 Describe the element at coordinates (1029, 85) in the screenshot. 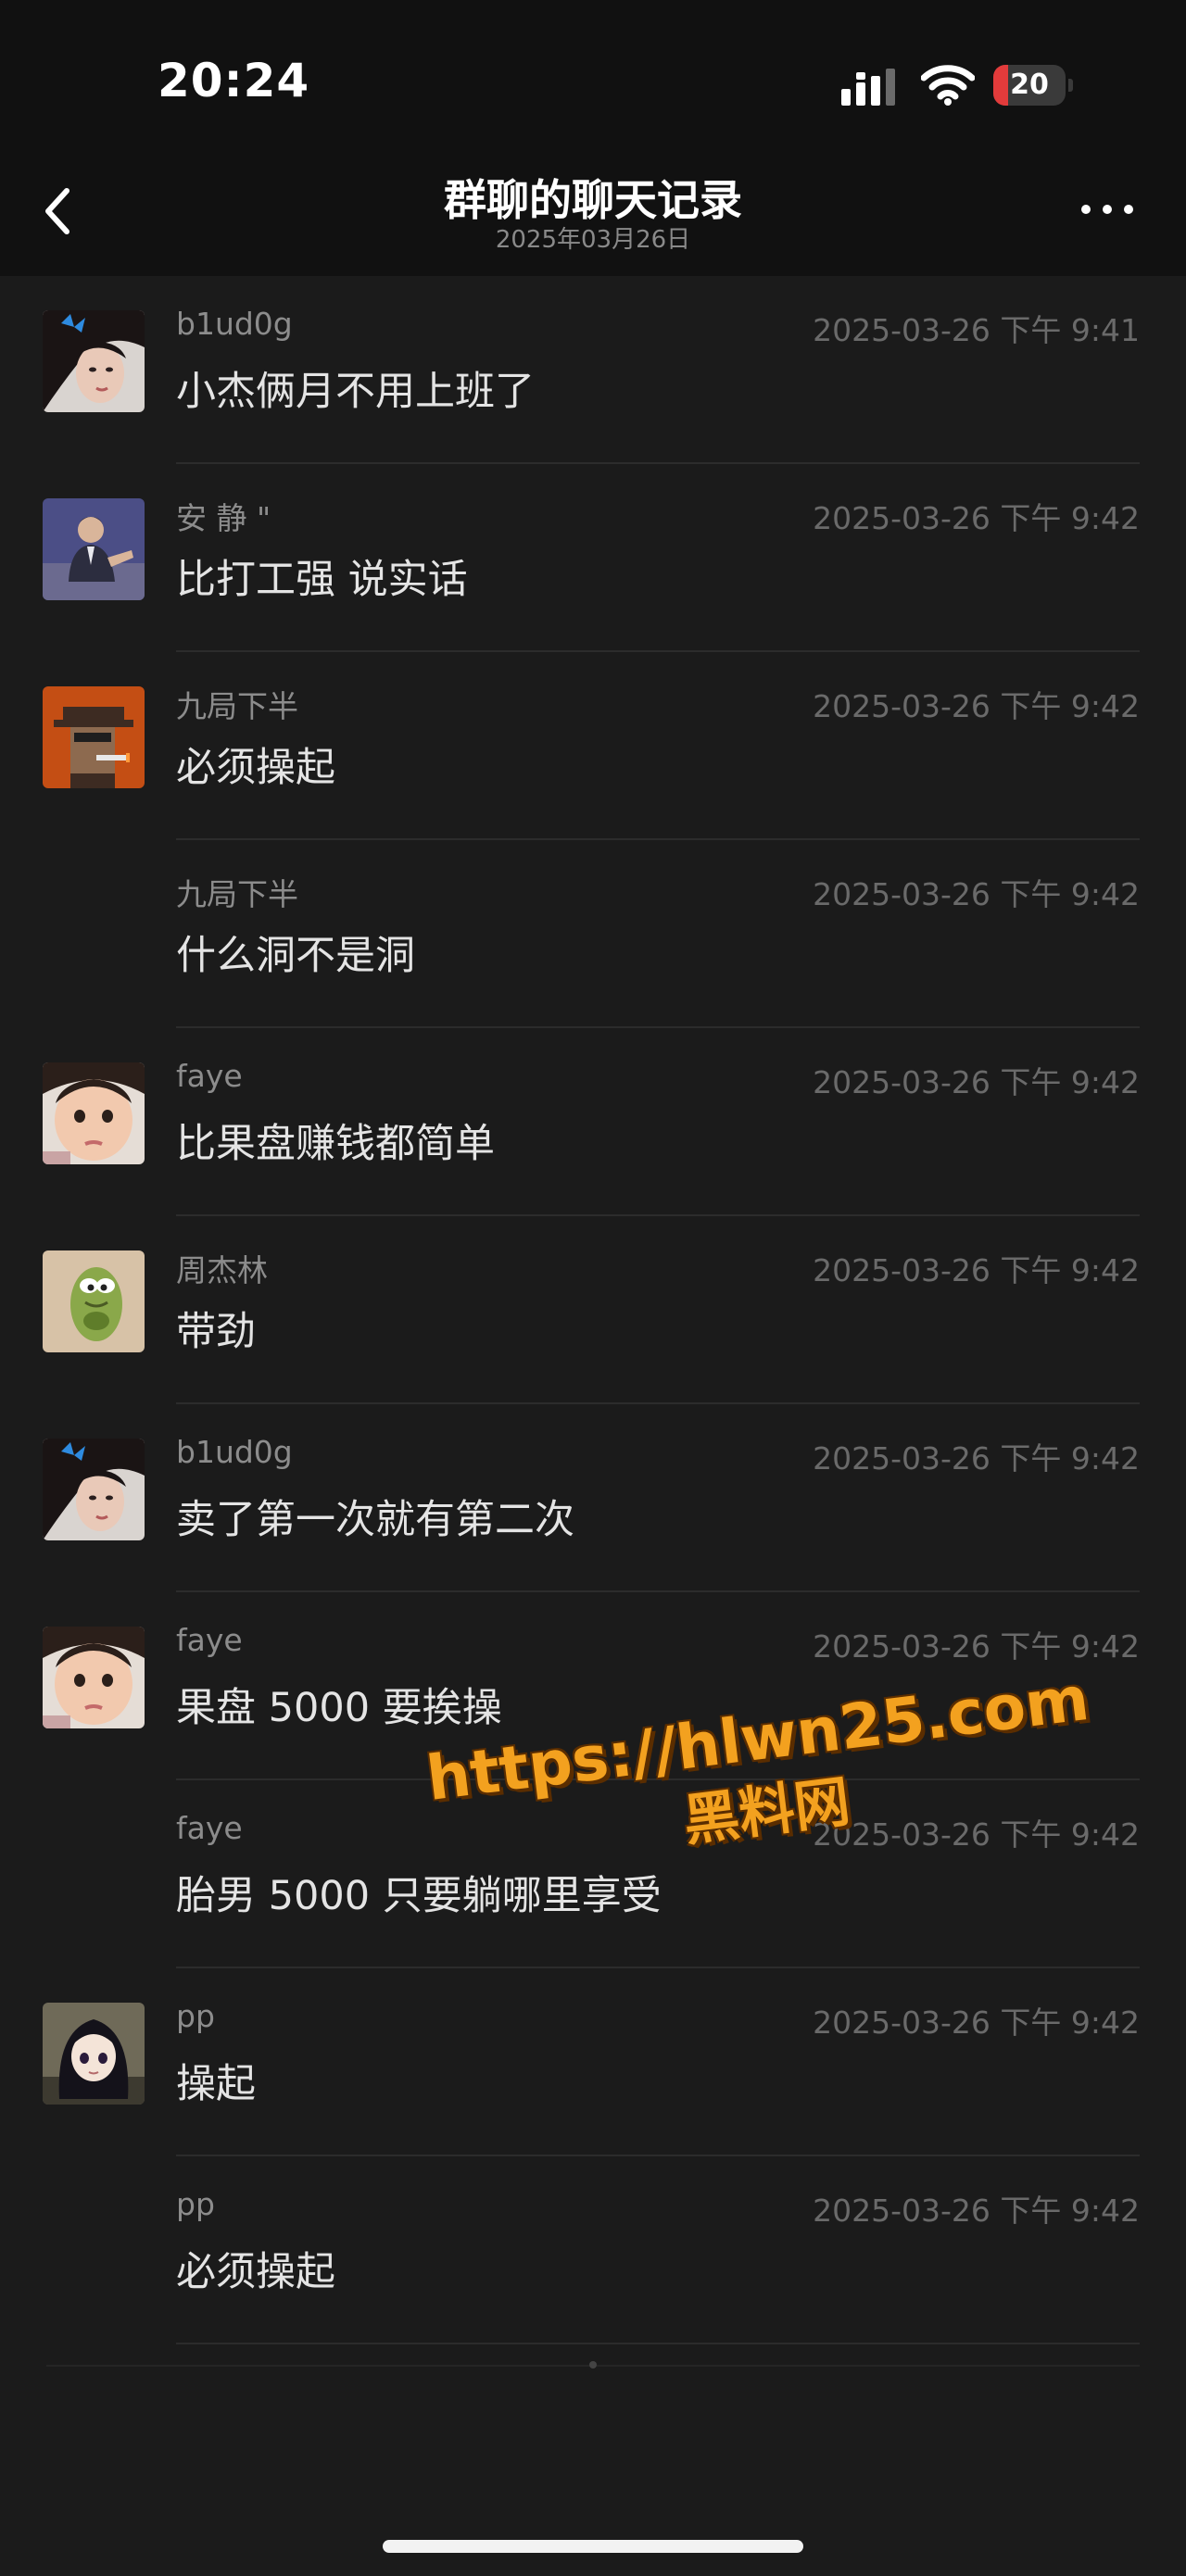

I see `battery-level: 20` at that location.